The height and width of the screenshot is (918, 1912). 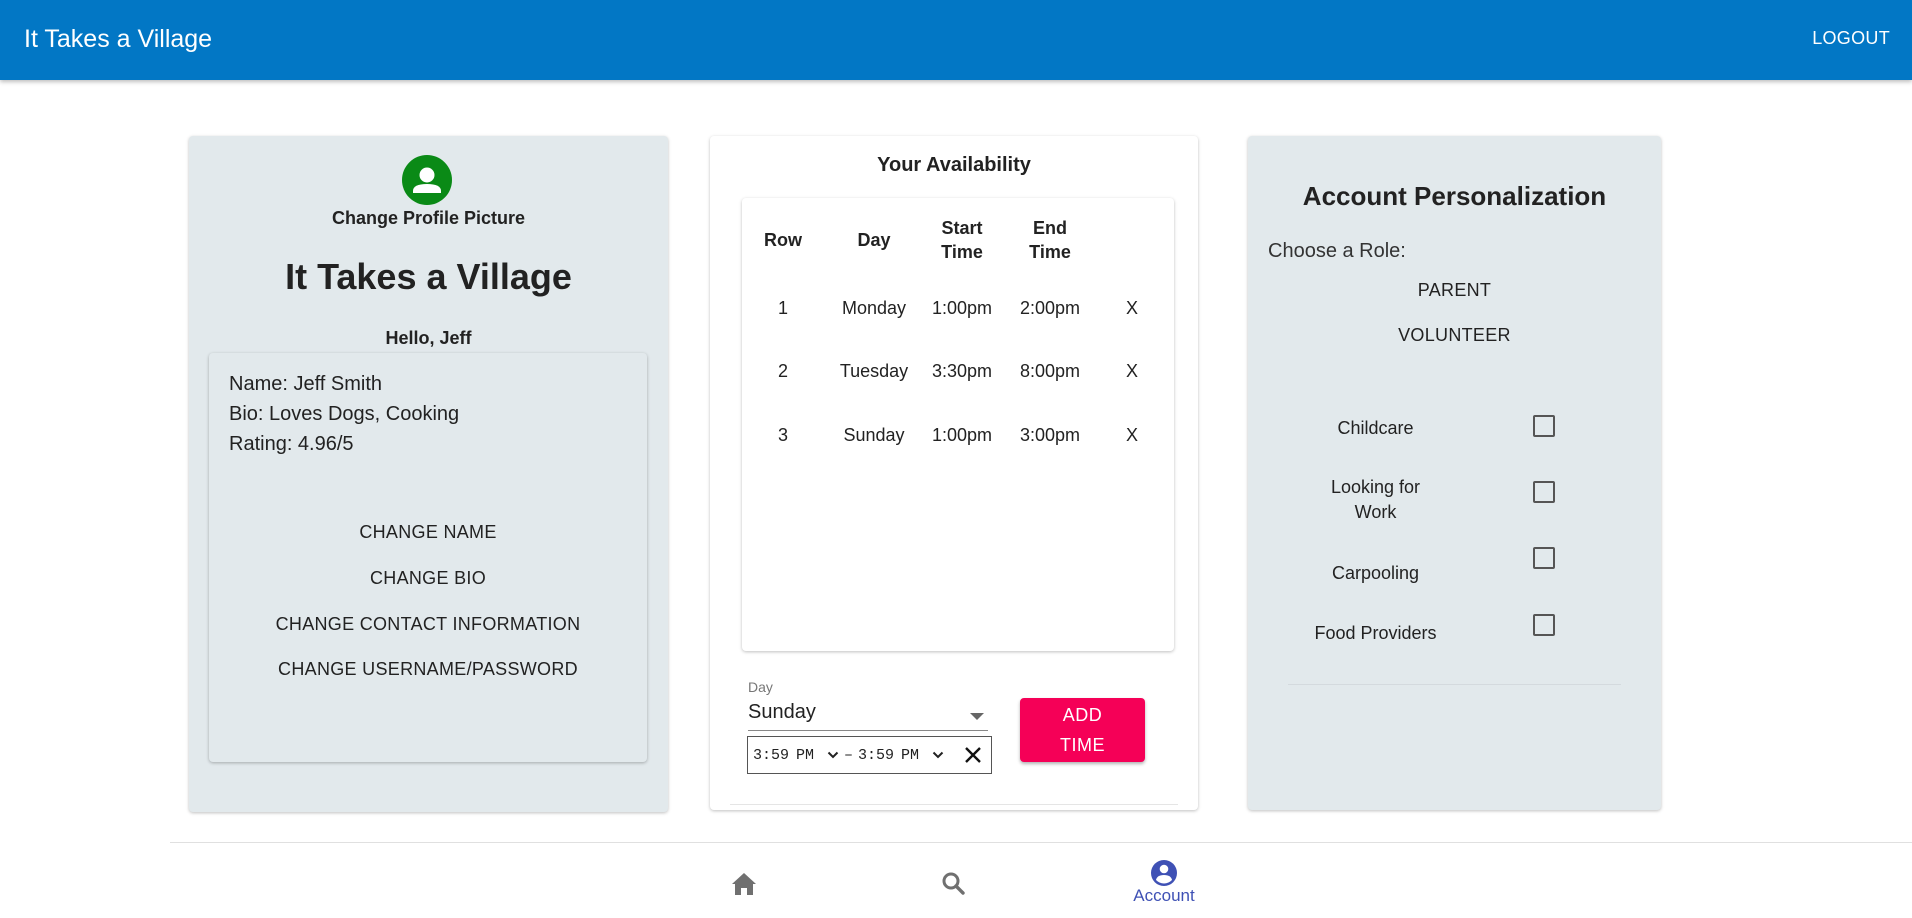 What do you see at coordinates (1375, 512) in the screenshot?
I see `pref-label-text: Work` at bounding box center [1375, 512].